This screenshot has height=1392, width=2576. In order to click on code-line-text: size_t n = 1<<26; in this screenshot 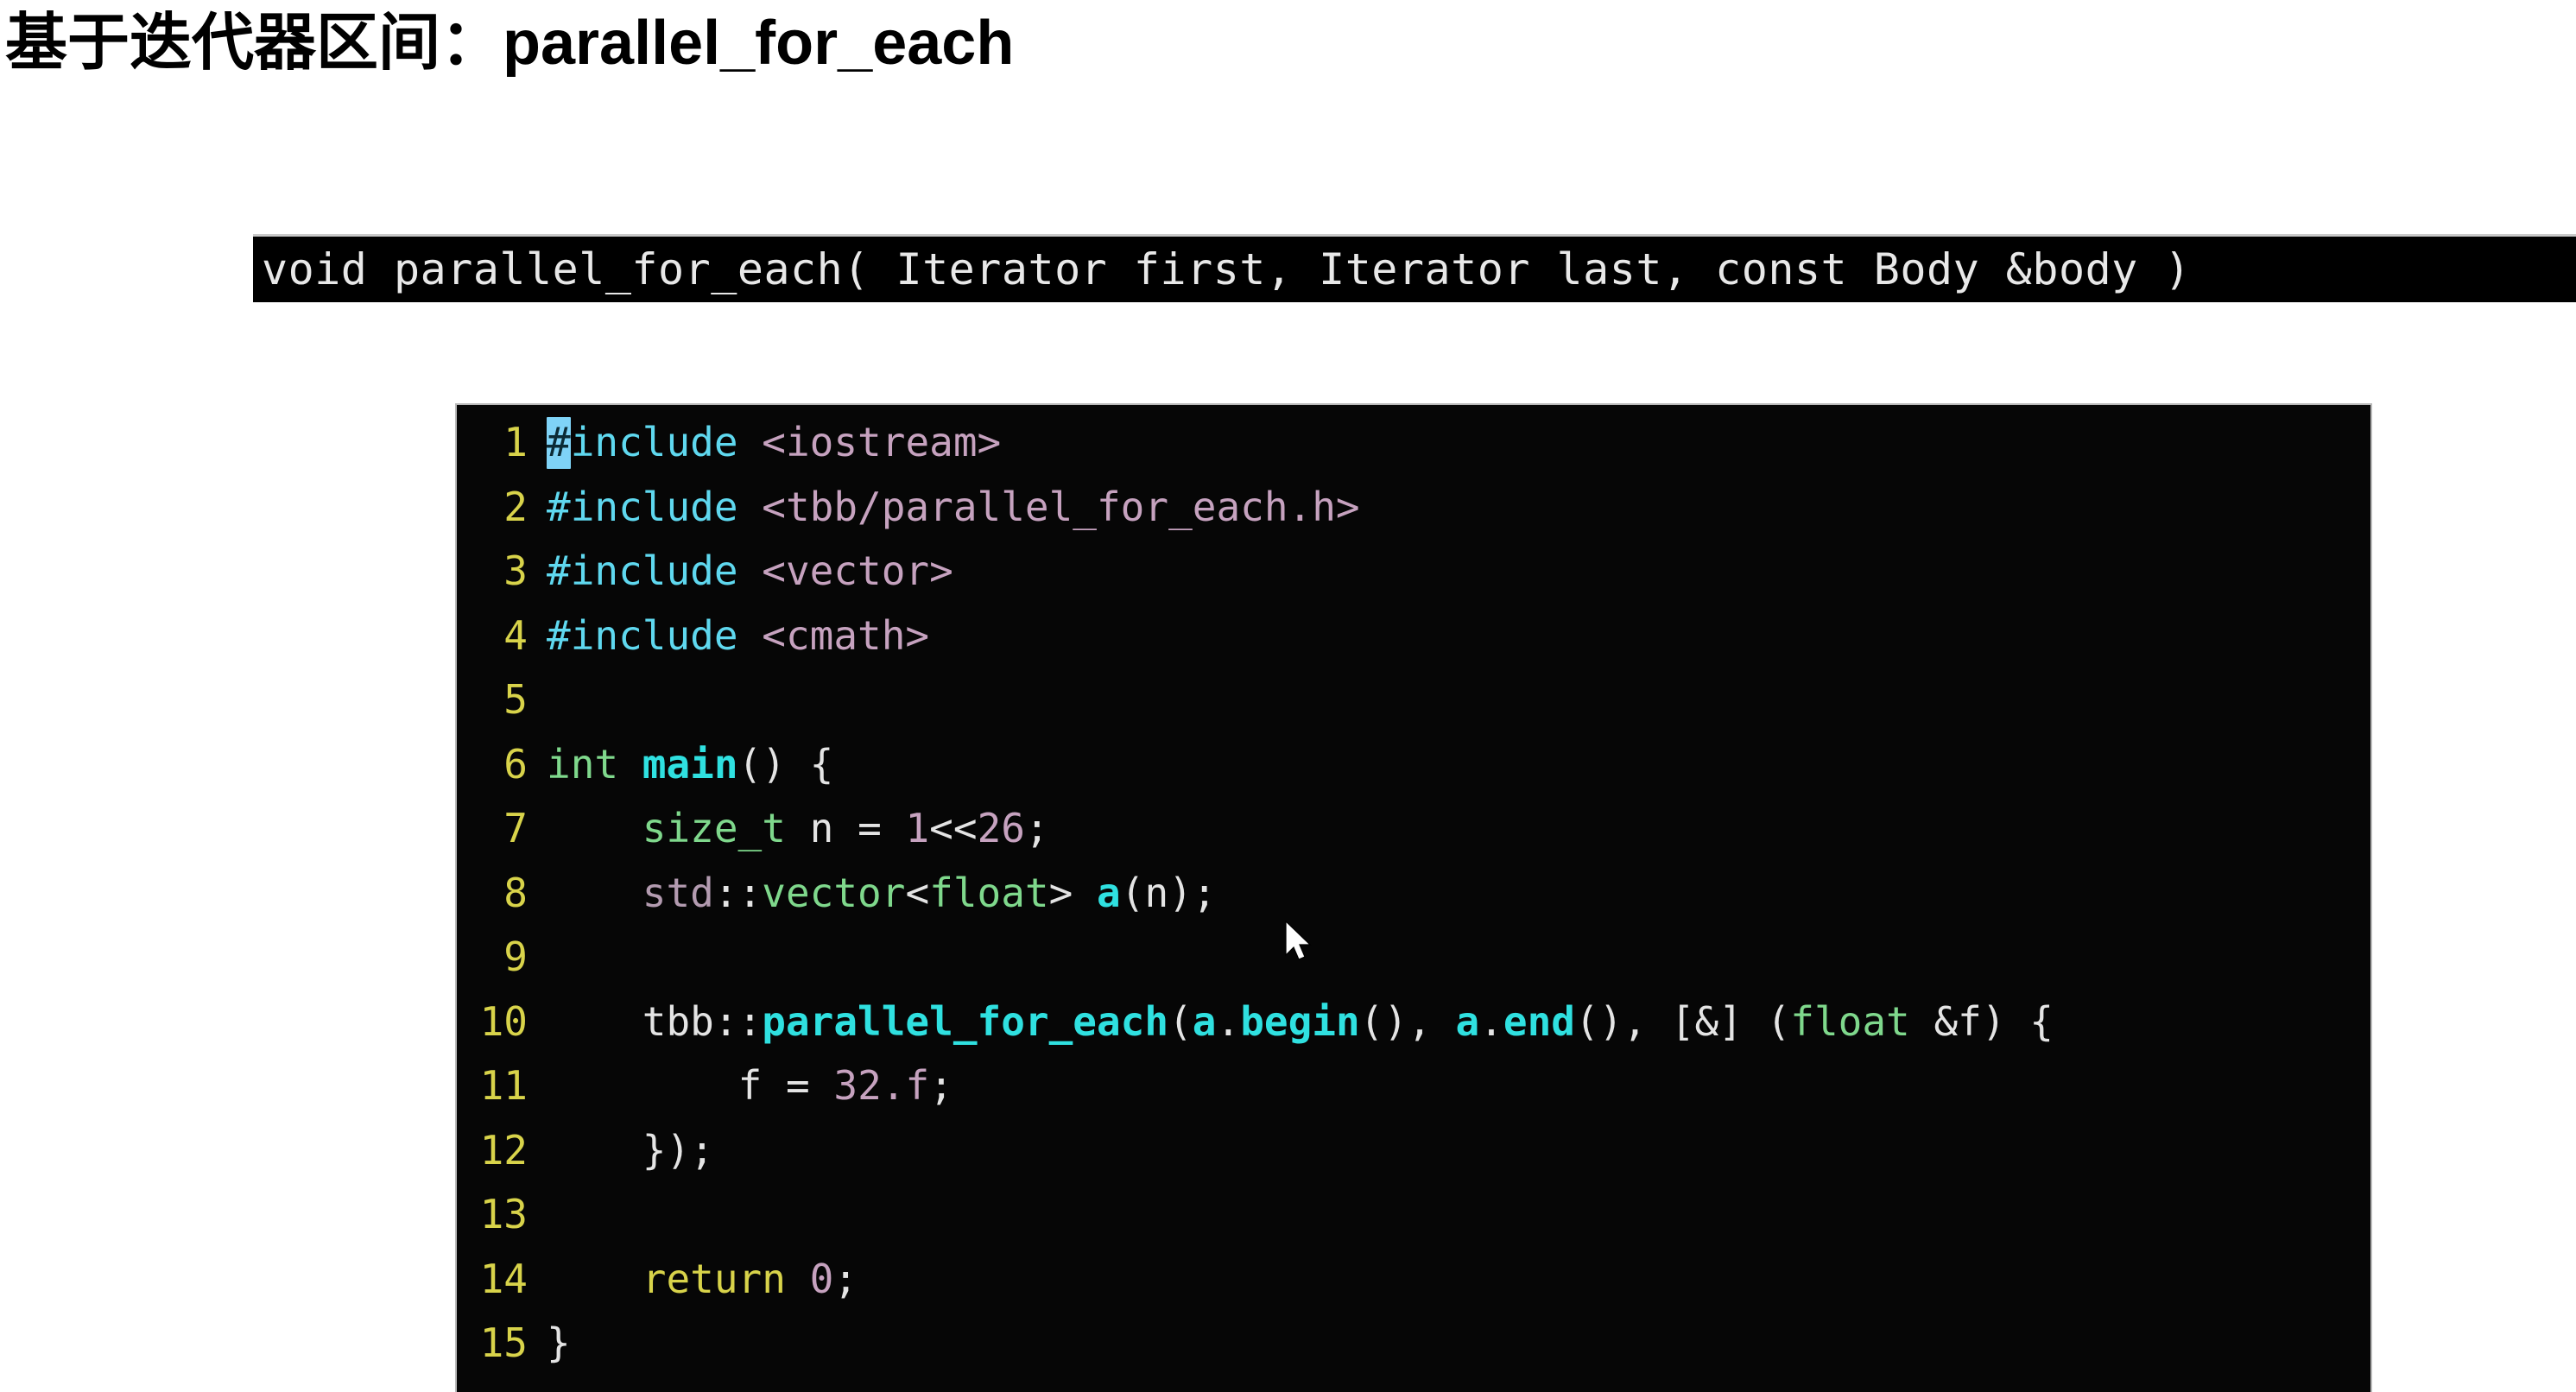, I will do `click(845, 828)`.